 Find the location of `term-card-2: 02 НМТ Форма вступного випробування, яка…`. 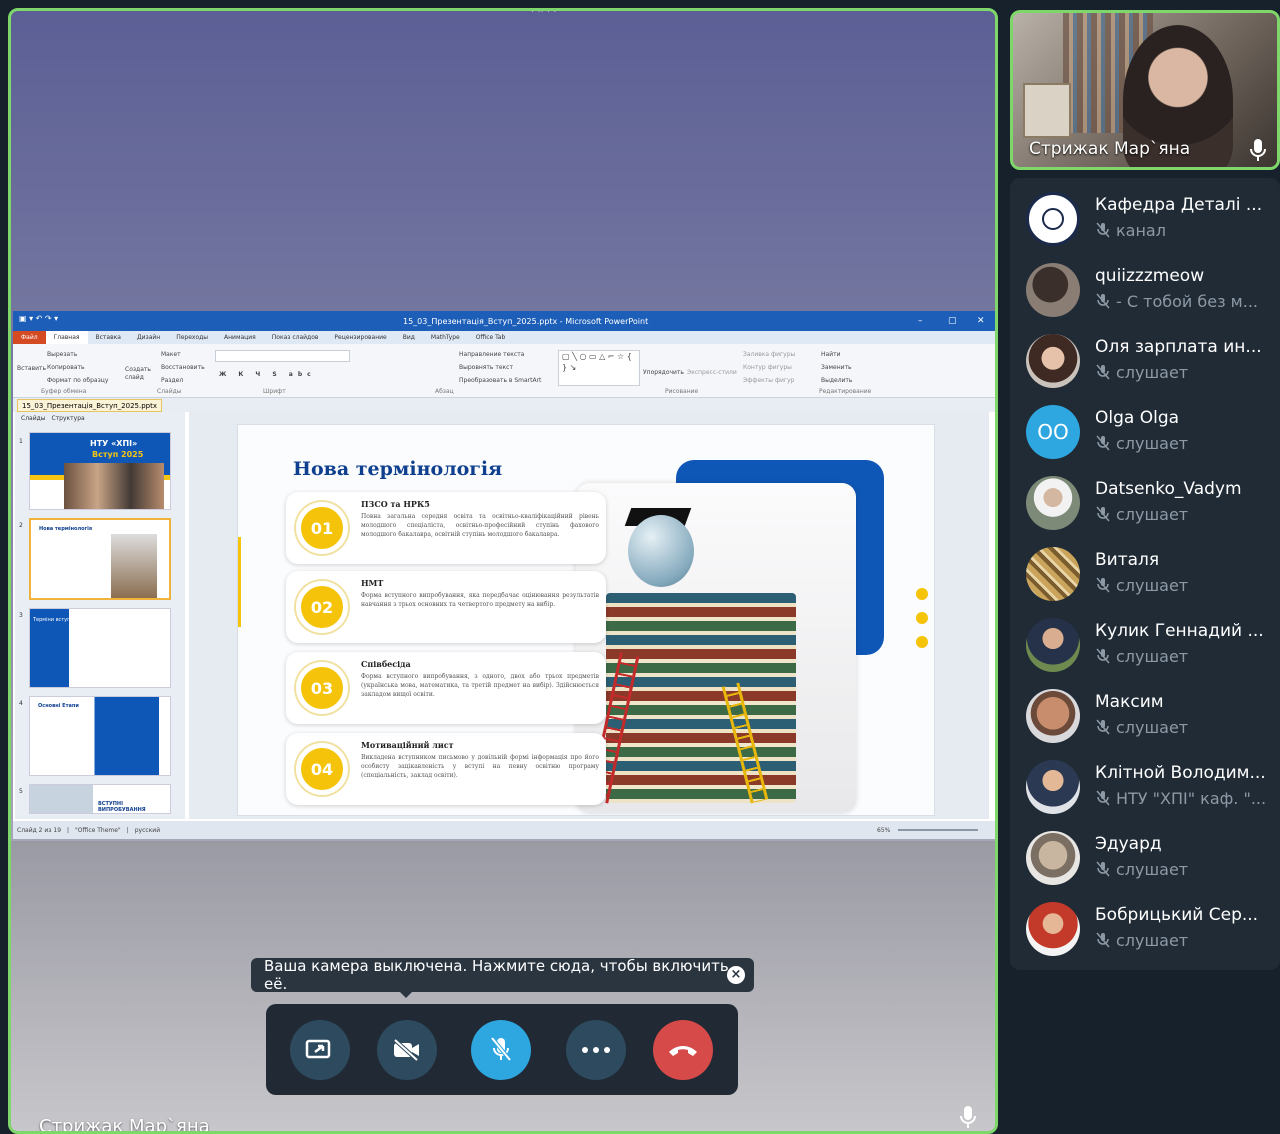

term-card-2: 02 НМТ Форма вступного випробування, яка… is located at coordinates (446, 607).